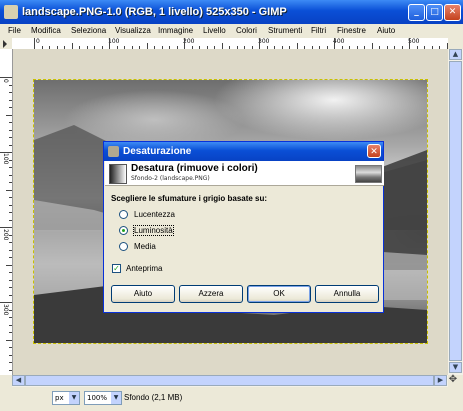  I want to click on horizontal-scrollbar: ◀ ▶, so click(230, 381).